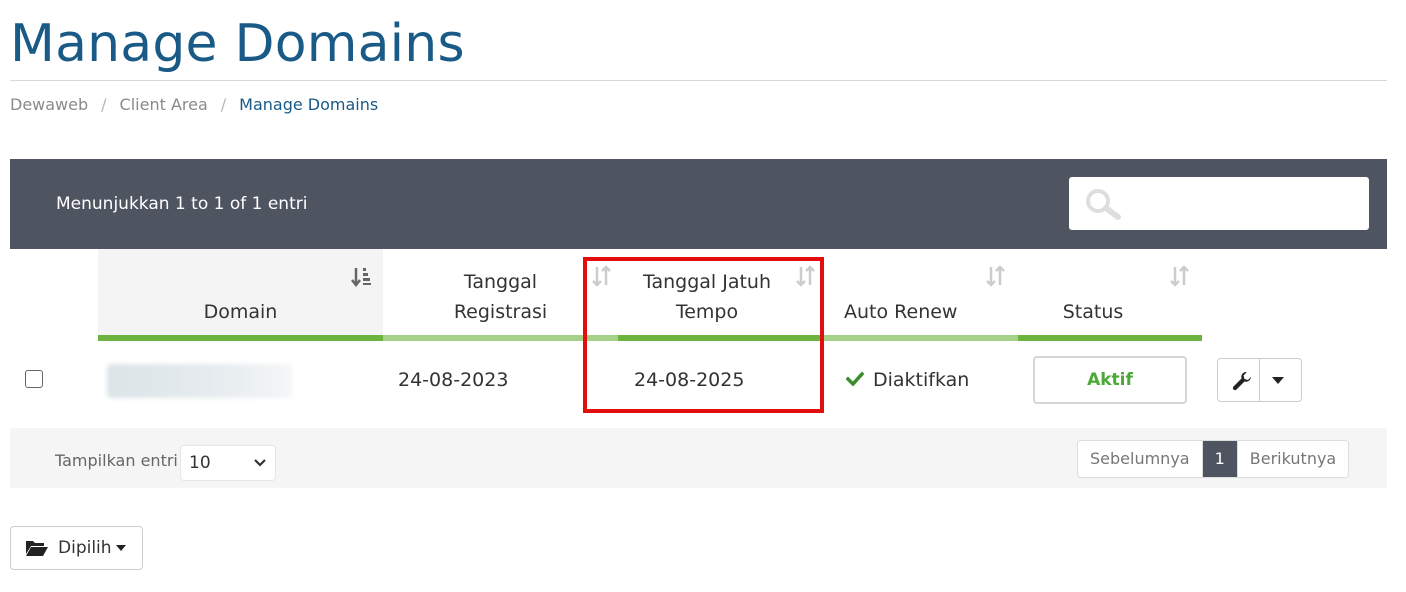 Image resolution: width=1406 pixels, height=592 pixels. What do you see at coordinates (855, 379) in the screenshot?
I see `check-icon` at bounding box center [855, 379].